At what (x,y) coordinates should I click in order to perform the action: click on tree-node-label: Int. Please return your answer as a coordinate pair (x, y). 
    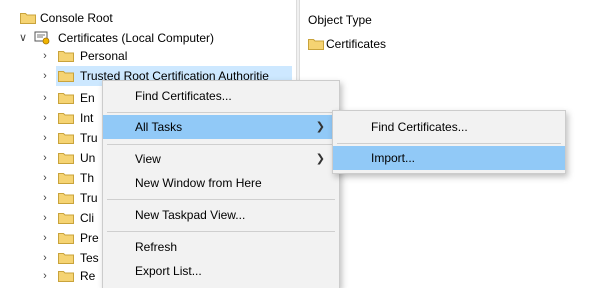
    Looking at the image, I should click on (87, 118).